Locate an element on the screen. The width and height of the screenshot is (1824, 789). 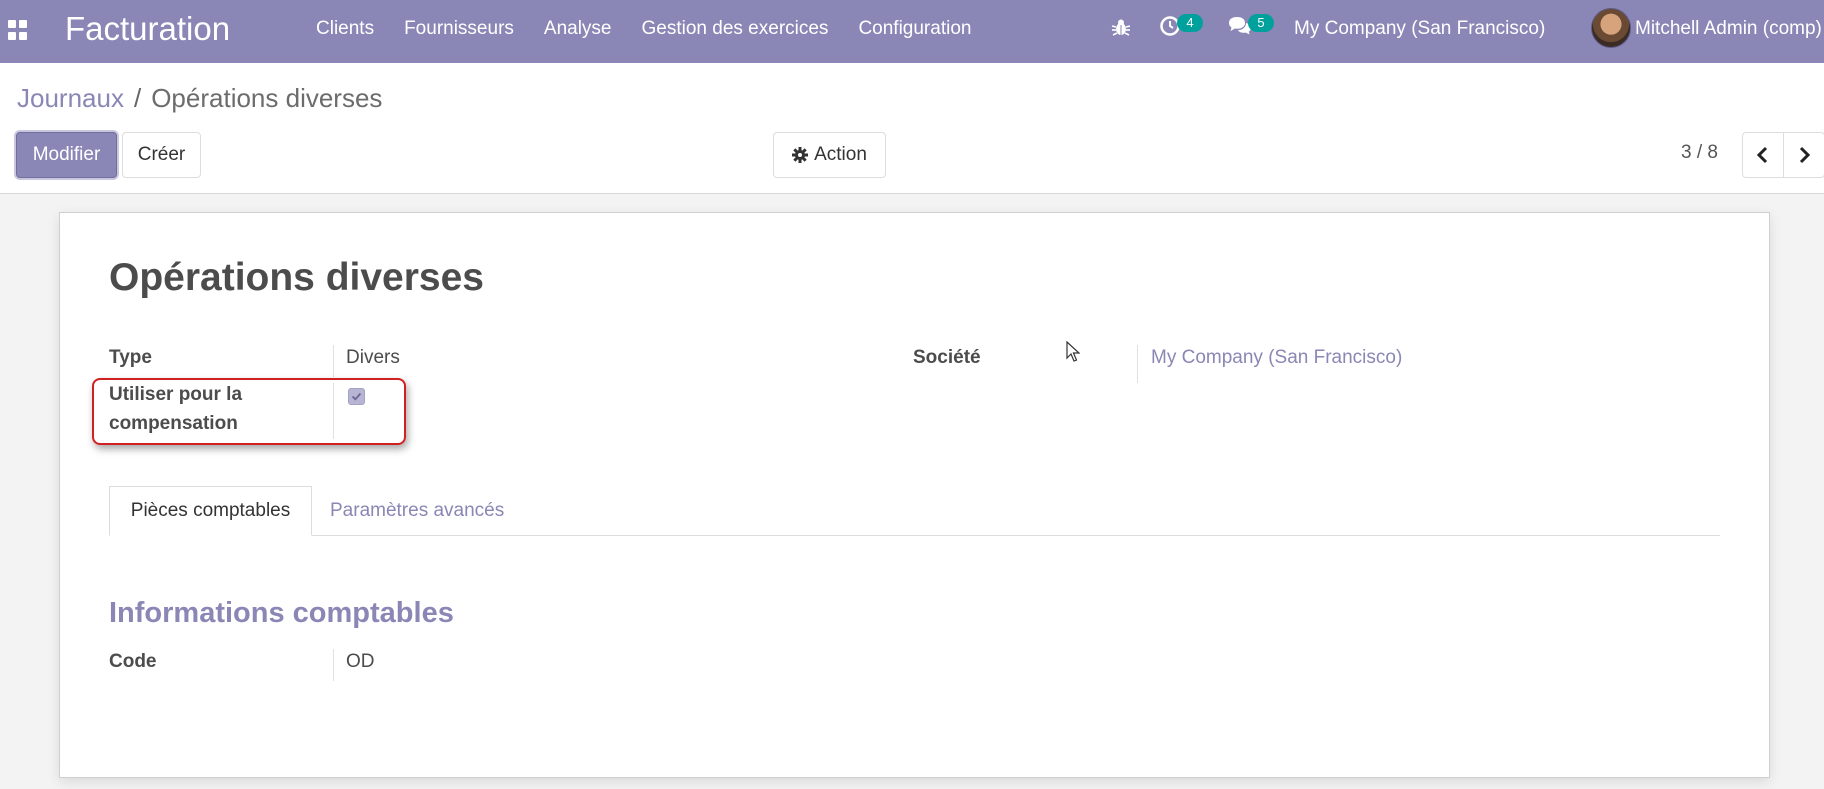
bug-icon is located at coordinates (1121, 28).